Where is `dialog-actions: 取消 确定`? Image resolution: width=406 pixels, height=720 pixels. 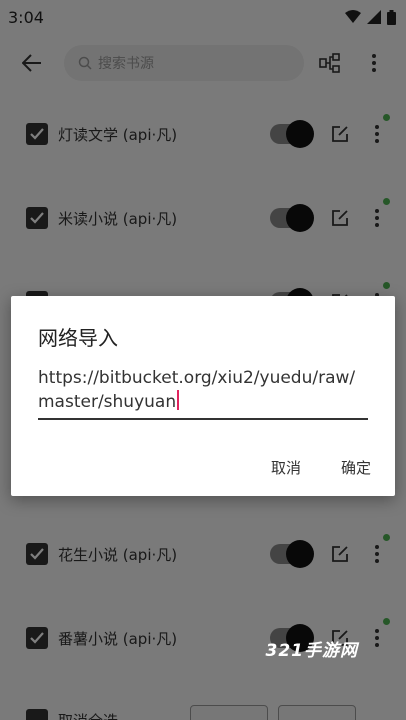
dialog-actions: 取消 确定 is located at coordinates (321, 467).